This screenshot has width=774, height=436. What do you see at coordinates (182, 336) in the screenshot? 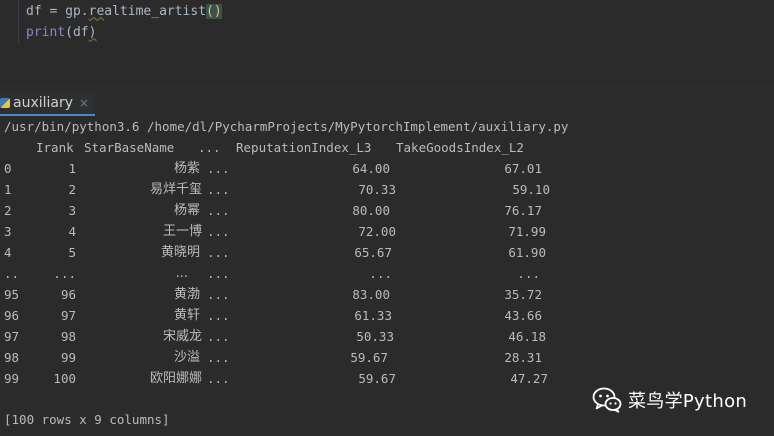
I see `cell-name: 宋威龙` at bounding box center [182, 336].